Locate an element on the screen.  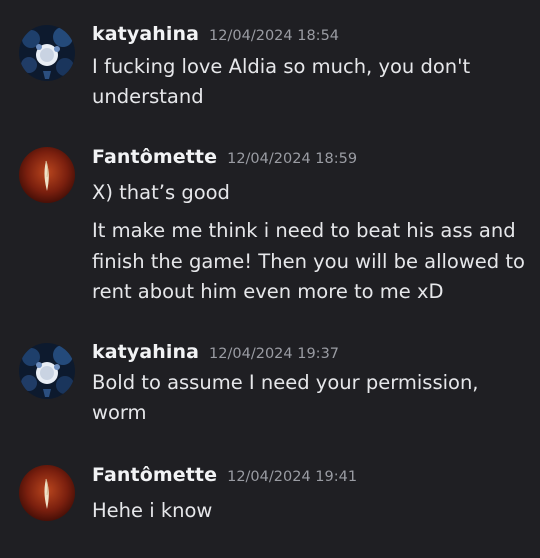
message-text-line: Bold to assume I need your permission, is located at coordinates (285, 382).